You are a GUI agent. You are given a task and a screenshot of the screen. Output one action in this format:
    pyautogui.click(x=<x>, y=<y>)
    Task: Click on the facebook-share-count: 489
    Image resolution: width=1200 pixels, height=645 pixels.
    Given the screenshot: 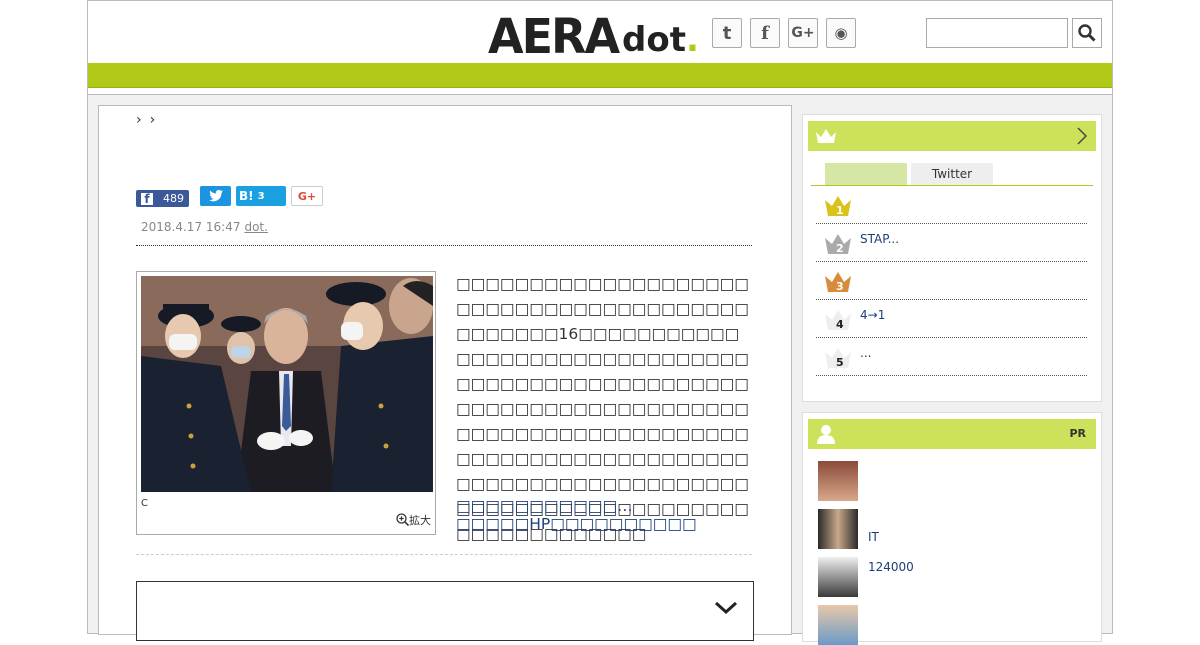 What is the action you would take?
    pyautogui.click(x=173, y=198)
    